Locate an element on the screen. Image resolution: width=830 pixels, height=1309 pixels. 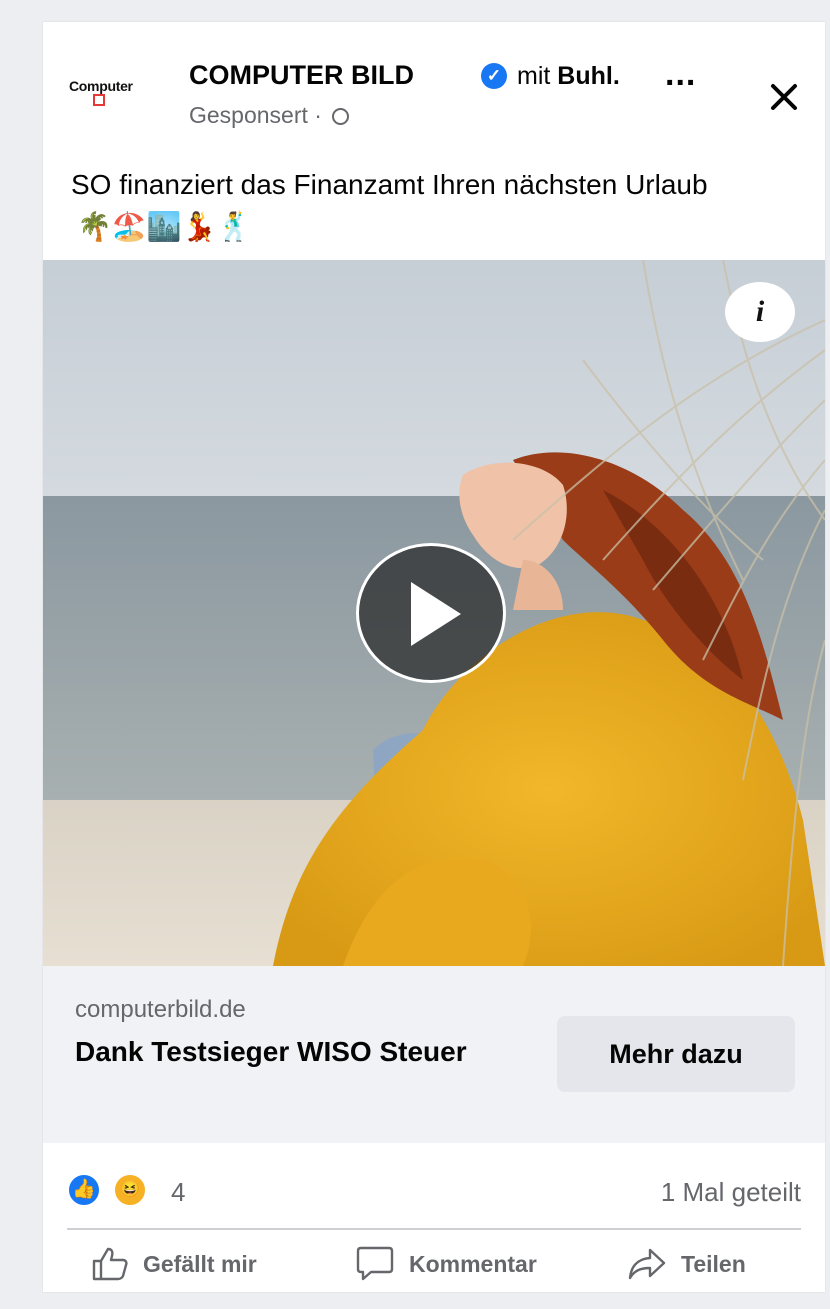
link-domain: computerbild.de is located at coordinates (160, 1009).